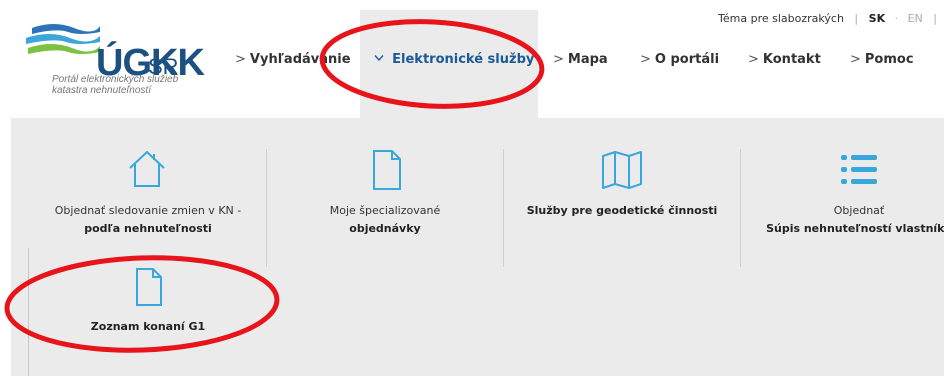 This screenshot has height=376, width=944. What do you see at coordinates (300, 59) in the screenshot?
I see `nav-label: Vyhľadávanie` at bounding box center [300, 59].